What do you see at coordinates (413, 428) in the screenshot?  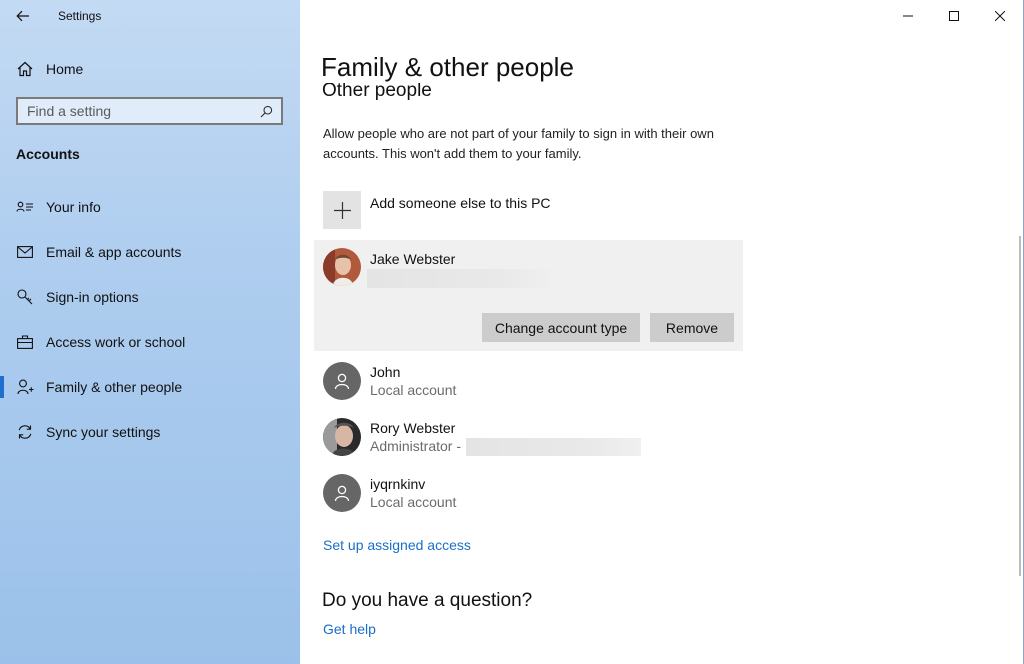 I see `user-name: Rory Webster` at bounding box center [413, 428].